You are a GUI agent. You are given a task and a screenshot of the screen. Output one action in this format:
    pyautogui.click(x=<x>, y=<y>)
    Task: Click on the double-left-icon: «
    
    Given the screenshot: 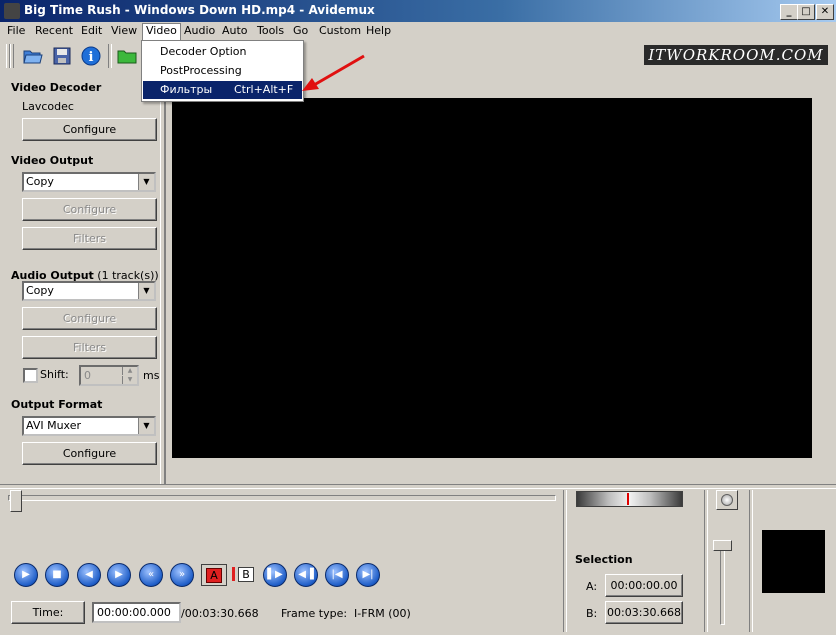 What is the action you would take?
    pyautogui.click(x=151, y=574)
    